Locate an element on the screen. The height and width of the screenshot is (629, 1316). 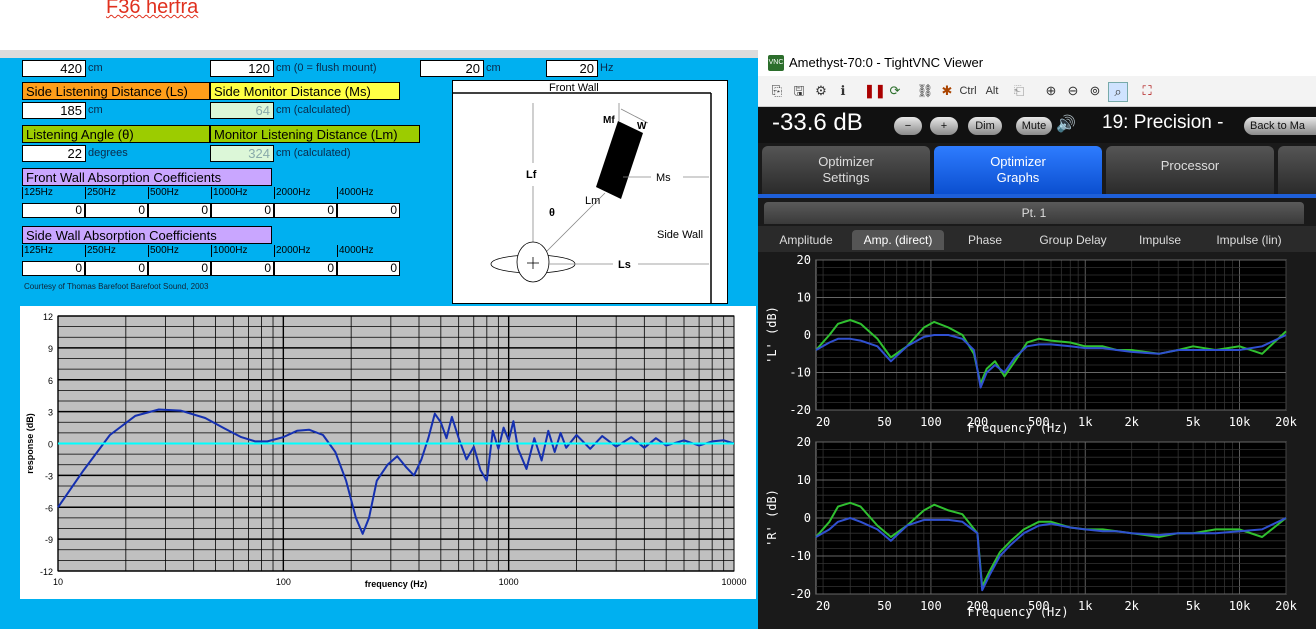
ls-text: Ls is located at coordinates (624, 265).